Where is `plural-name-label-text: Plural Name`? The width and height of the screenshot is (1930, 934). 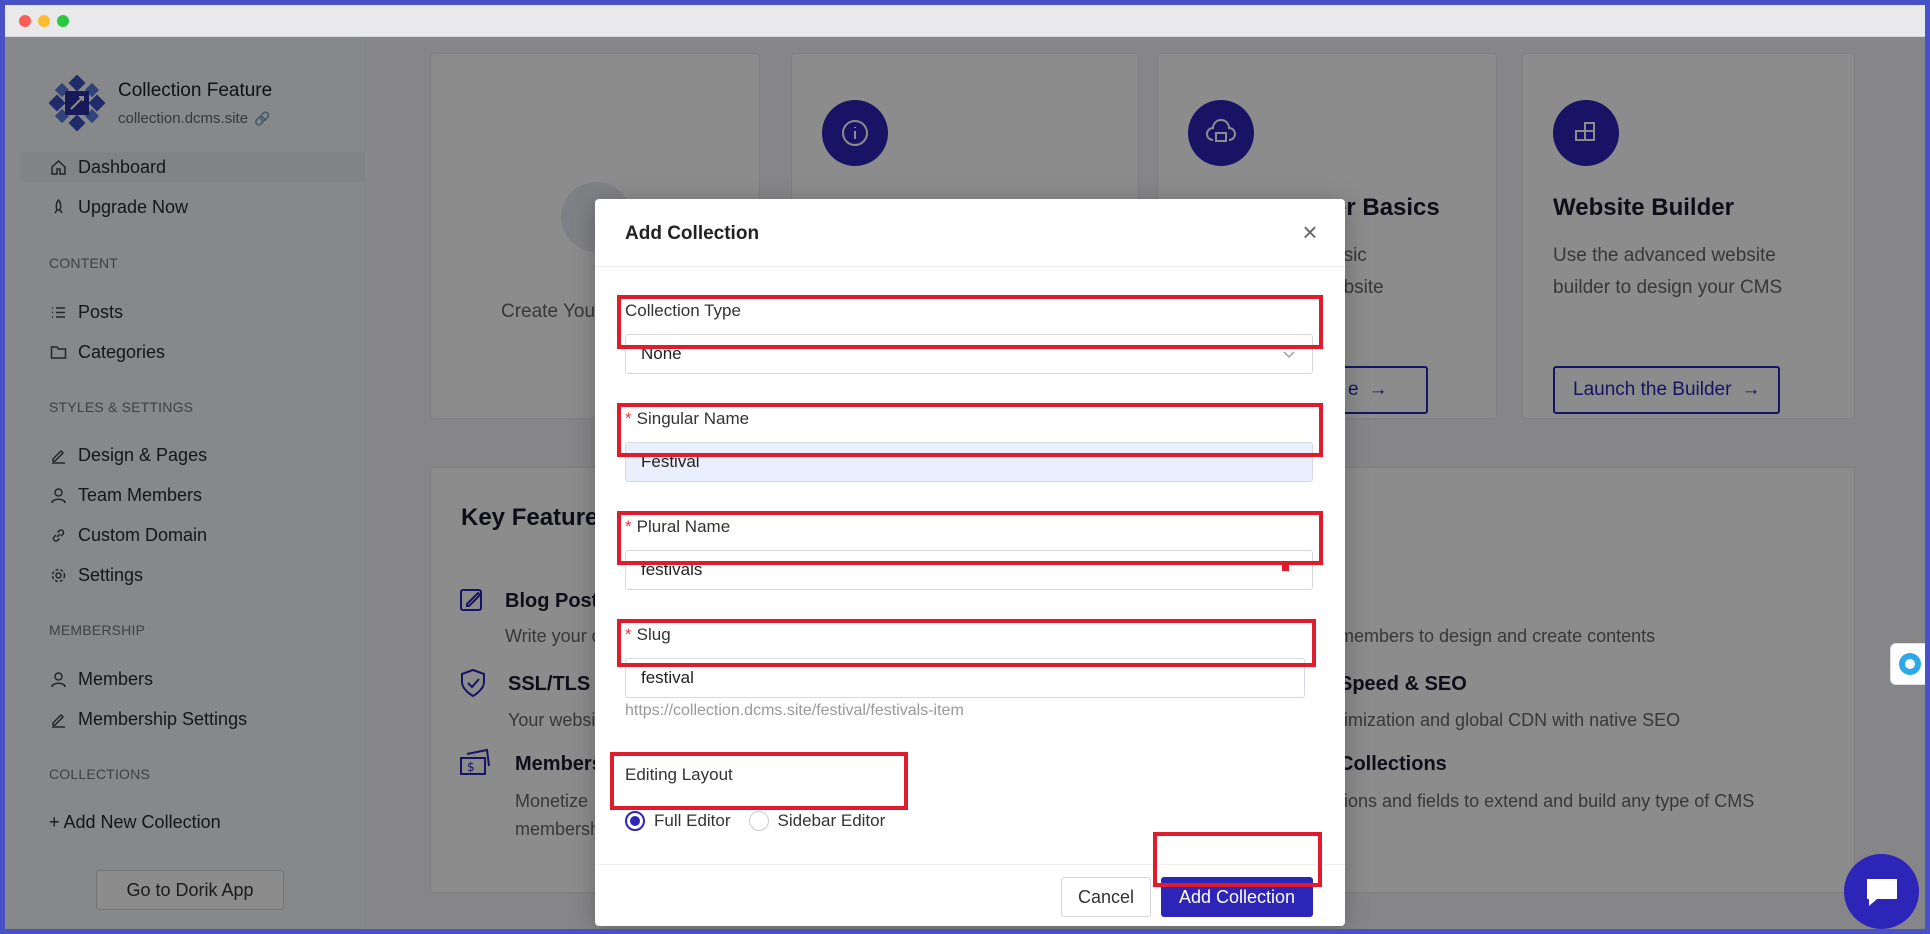
plural-name-label-text: Plural Name is located at coordinates (683, 526).